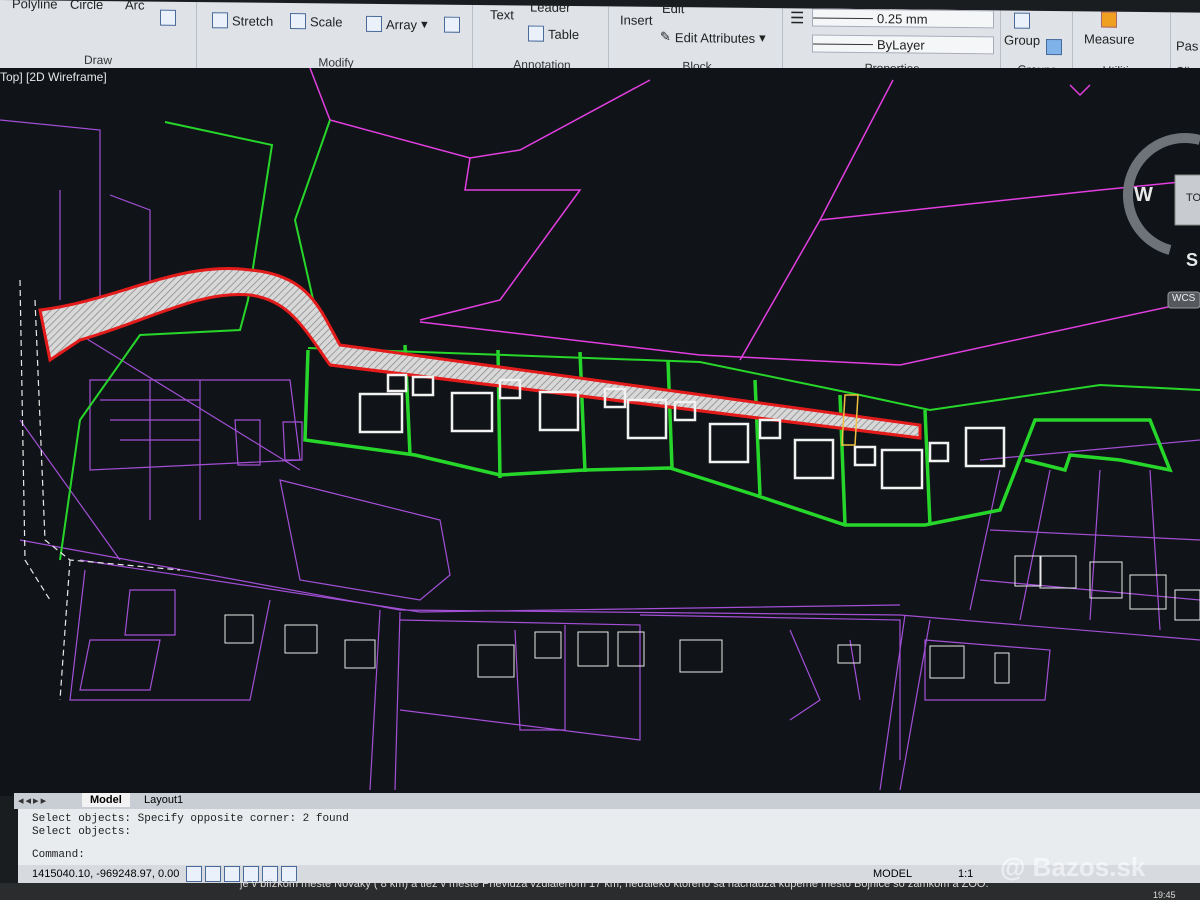 The image size is (1200, 900). I want to click on measure-icon, so click(1109, 19).